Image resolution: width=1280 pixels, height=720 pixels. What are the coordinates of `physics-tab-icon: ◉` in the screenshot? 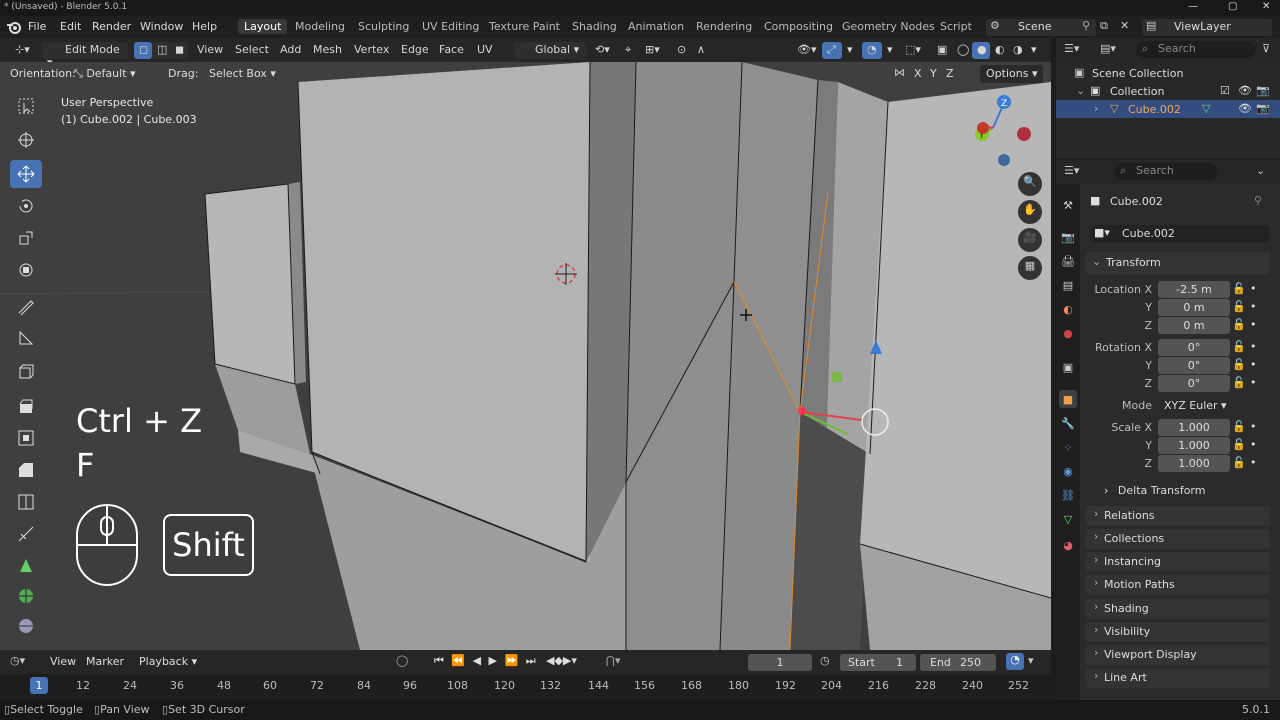 It's located at (1068, 471).